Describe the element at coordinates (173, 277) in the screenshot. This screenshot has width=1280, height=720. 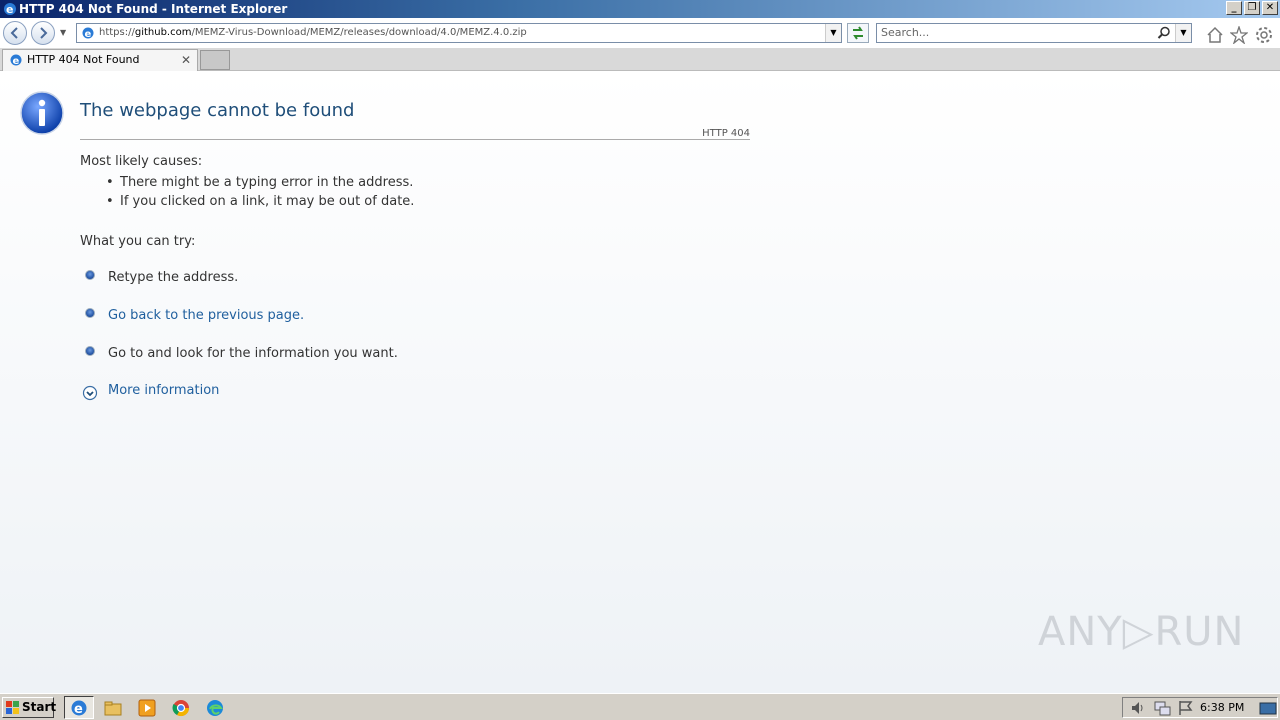
I see `retype-address-text: Retype the address.` at that location.